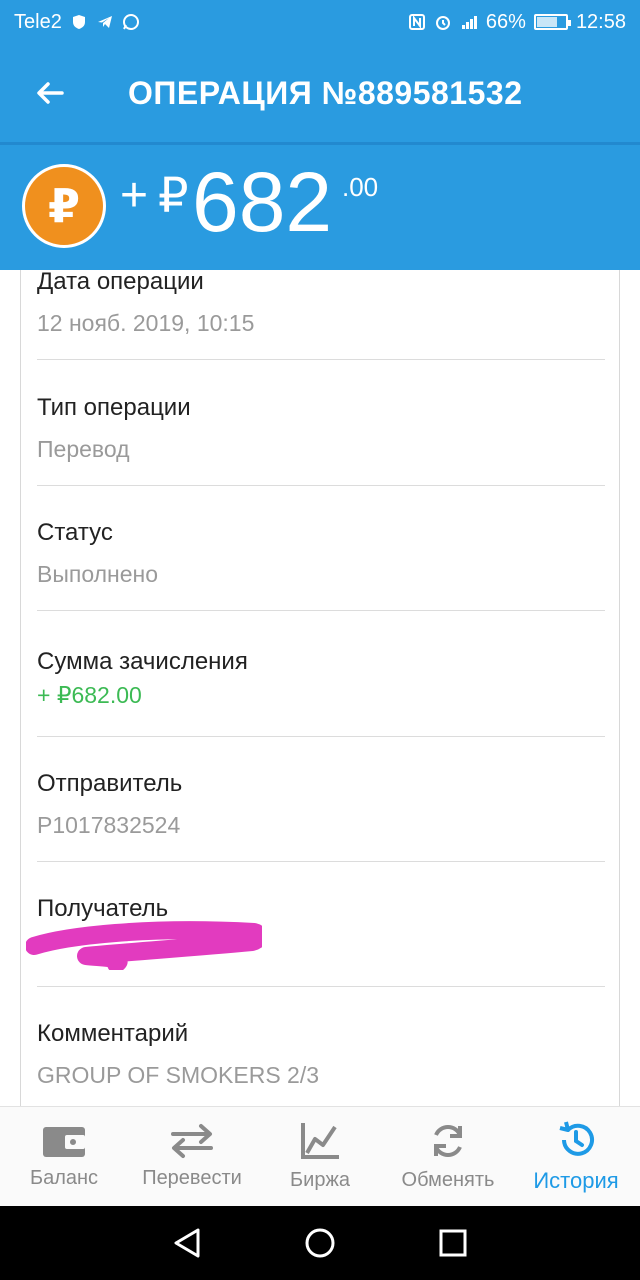 This screenshot has width=640, height=1280. I want to click on system-recents-button, so click(453, 1243).